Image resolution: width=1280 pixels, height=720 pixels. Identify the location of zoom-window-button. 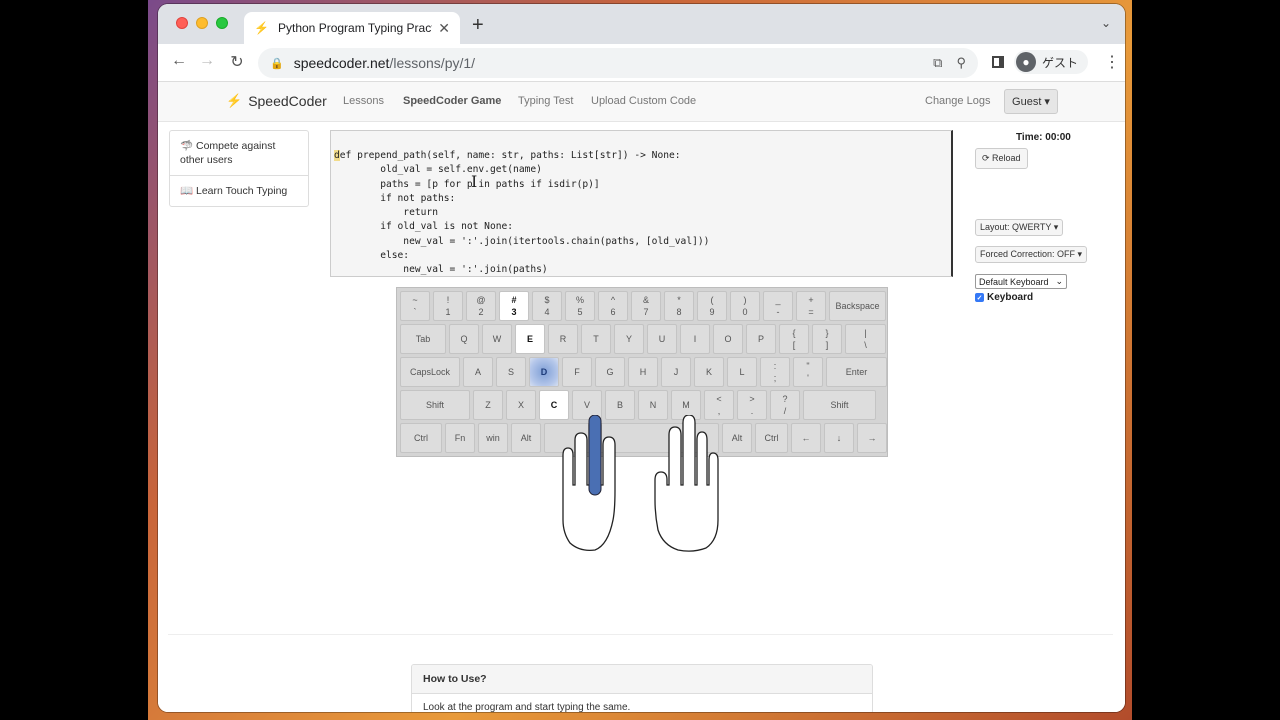
(222, 23).